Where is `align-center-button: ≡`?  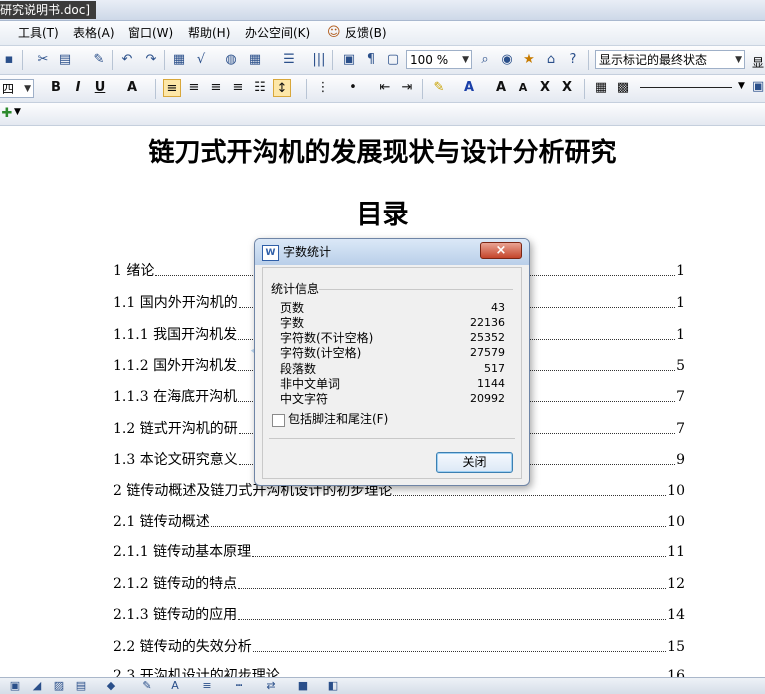
align-center-button: ≡ is located at coordinates (194, 88).